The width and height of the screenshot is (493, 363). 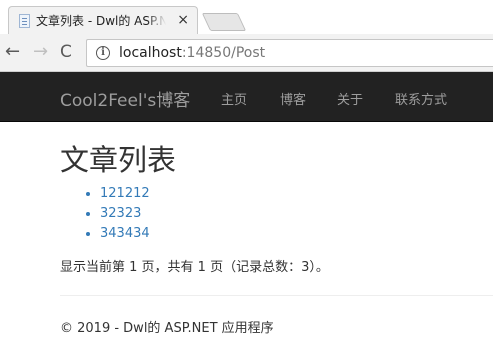 I want to click on pagination-status: 显示当前第 1 页，共有 1 页（记录总数：3）。, so click(x=194, y=267).